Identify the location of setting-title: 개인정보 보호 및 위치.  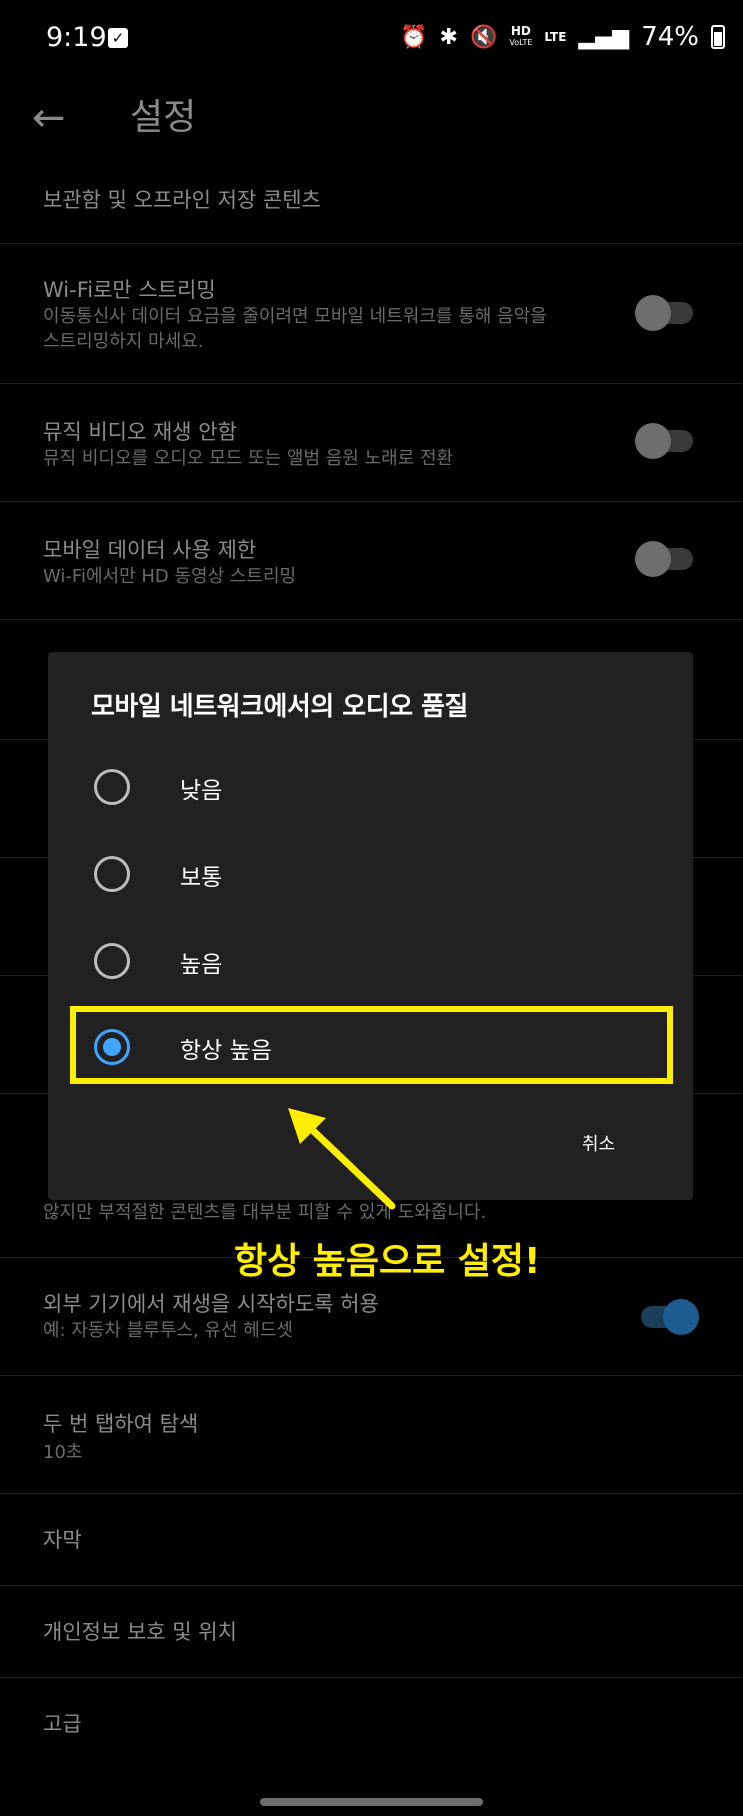
(140, 1632).